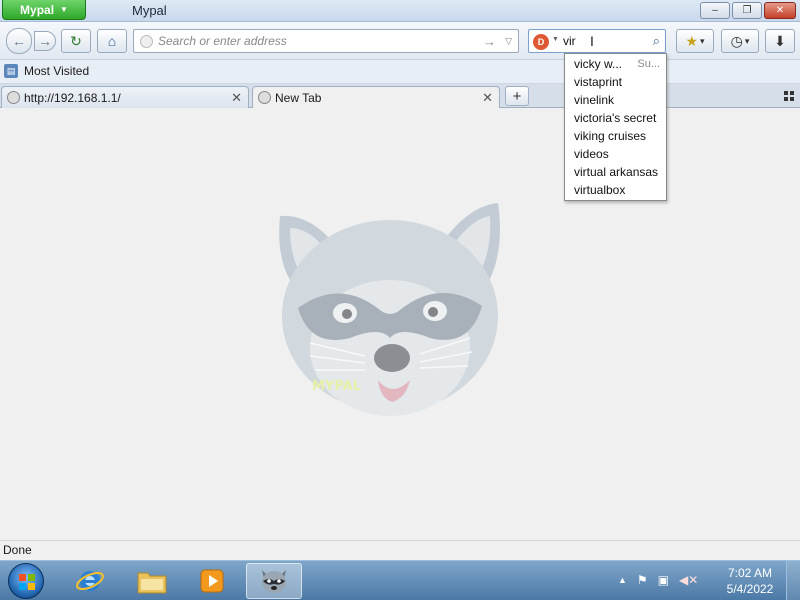 This screenshot has height=600, width=800. I want to click on new-tab-button: +, so click(517, 96).